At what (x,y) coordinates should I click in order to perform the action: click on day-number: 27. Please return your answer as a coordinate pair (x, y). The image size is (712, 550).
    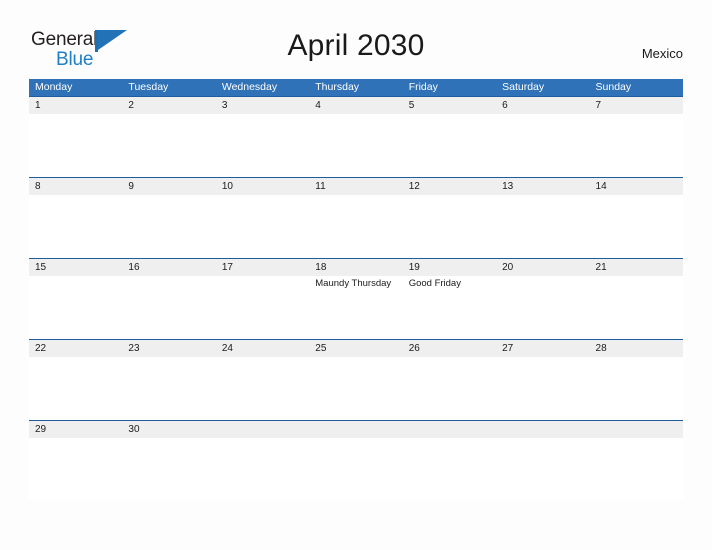
    Looking at the image, I should click on (542, 348).